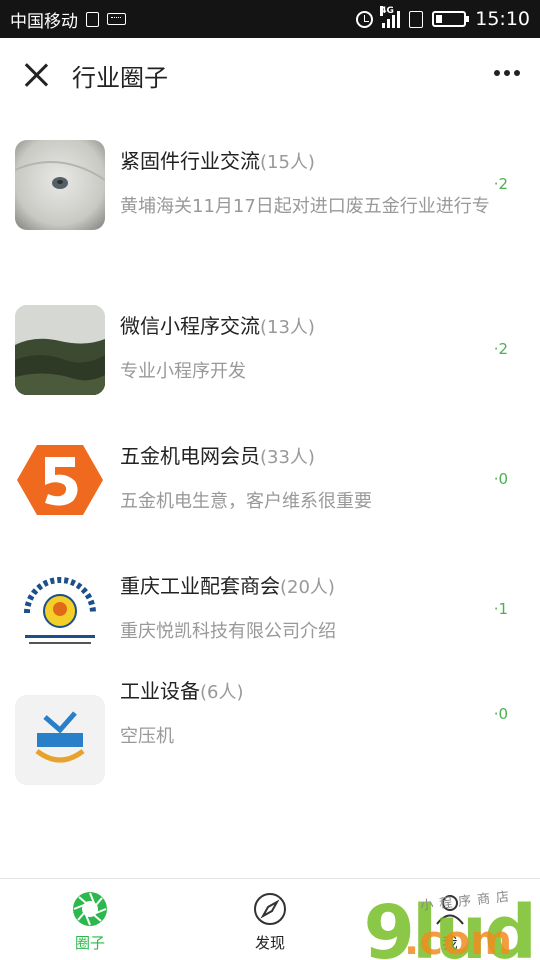 This screenshot has width=540, height=960. I want to click on group-name: 紧固件行业交流, so click(190, 161).